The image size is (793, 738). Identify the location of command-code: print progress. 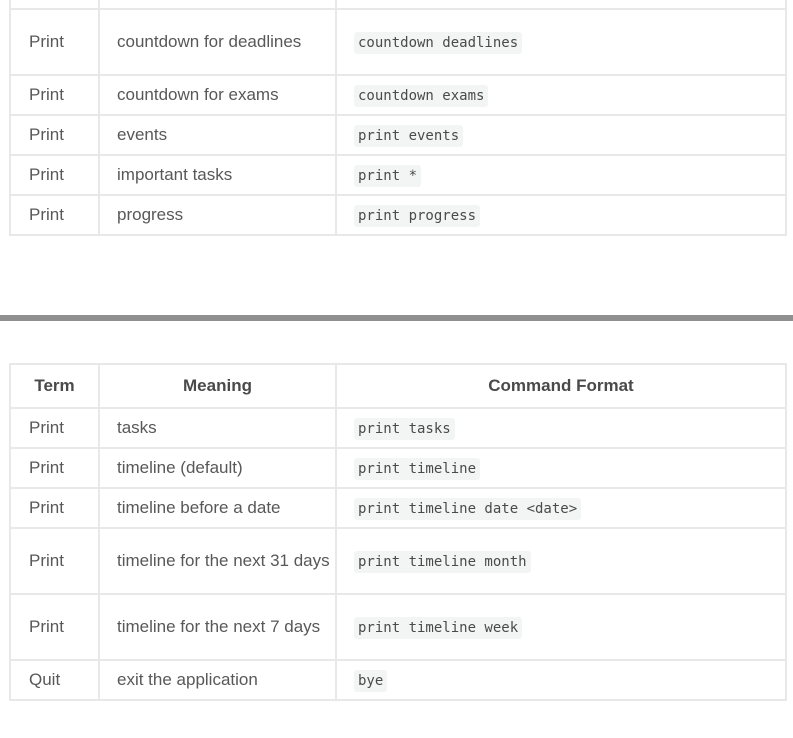
(417, 216).